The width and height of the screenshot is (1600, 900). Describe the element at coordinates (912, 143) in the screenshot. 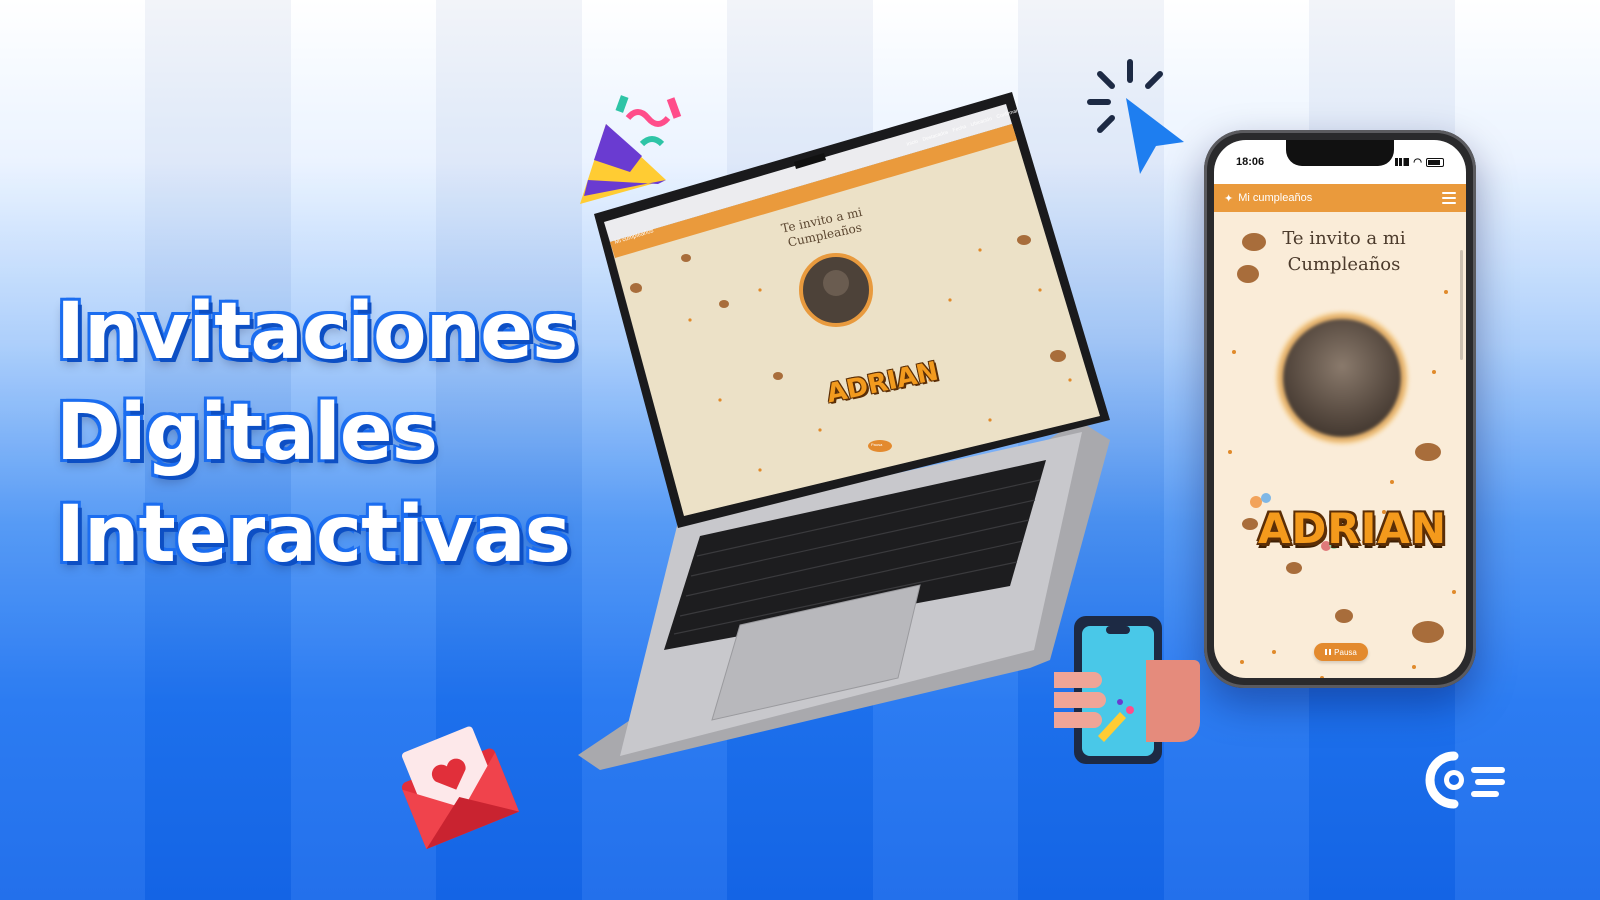

I see `laptop-nav-inicio: Inicio` at that location.